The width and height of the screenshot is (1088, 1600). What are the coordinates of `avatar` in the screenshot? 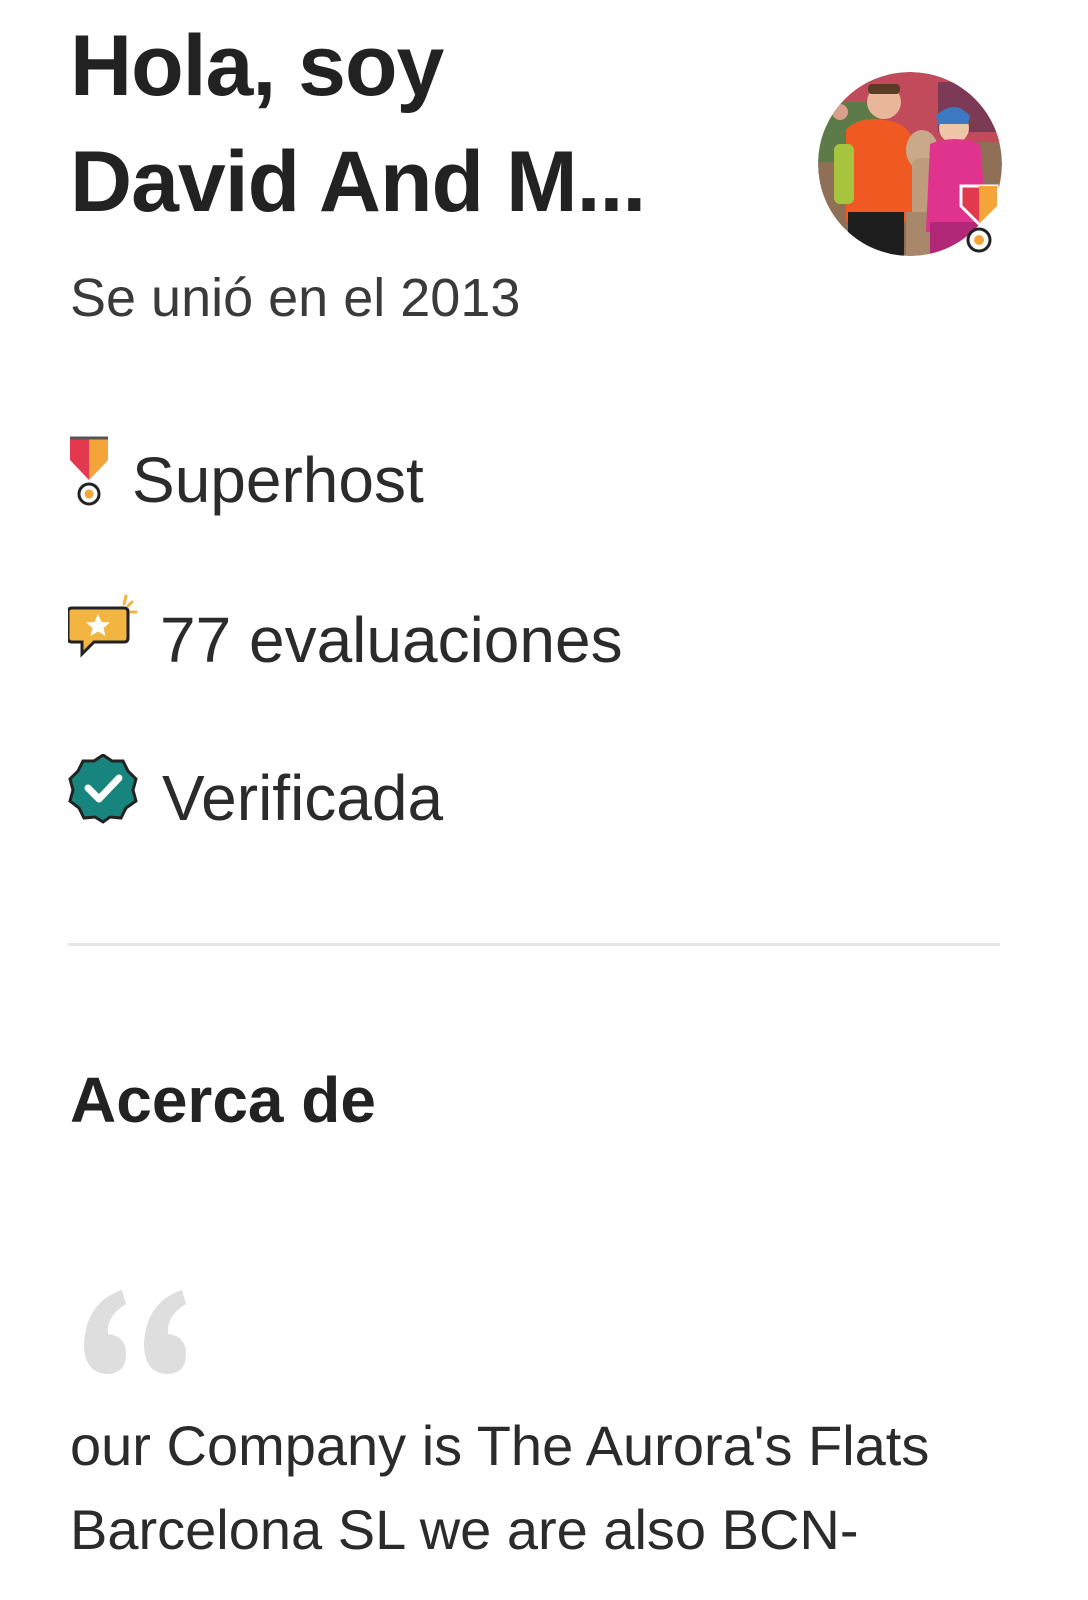 It's located at (910, 164).